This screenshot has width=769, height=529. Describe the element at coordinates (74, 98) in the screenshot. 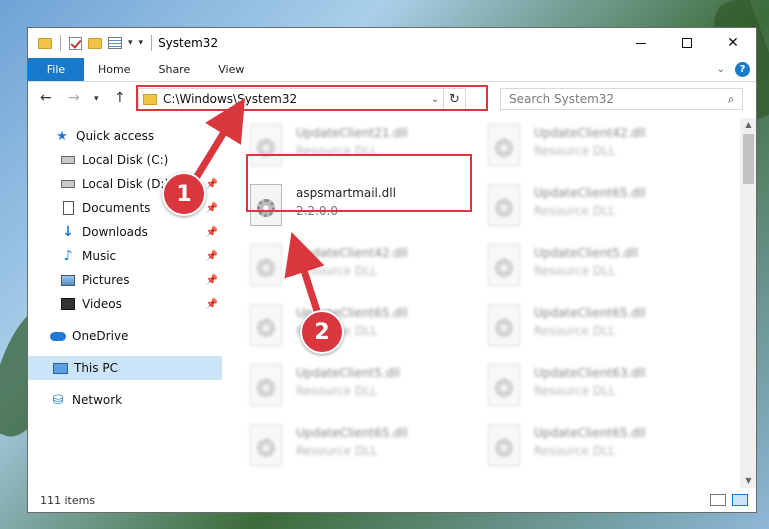

I see `forward-arrow-icon: →` at that location.